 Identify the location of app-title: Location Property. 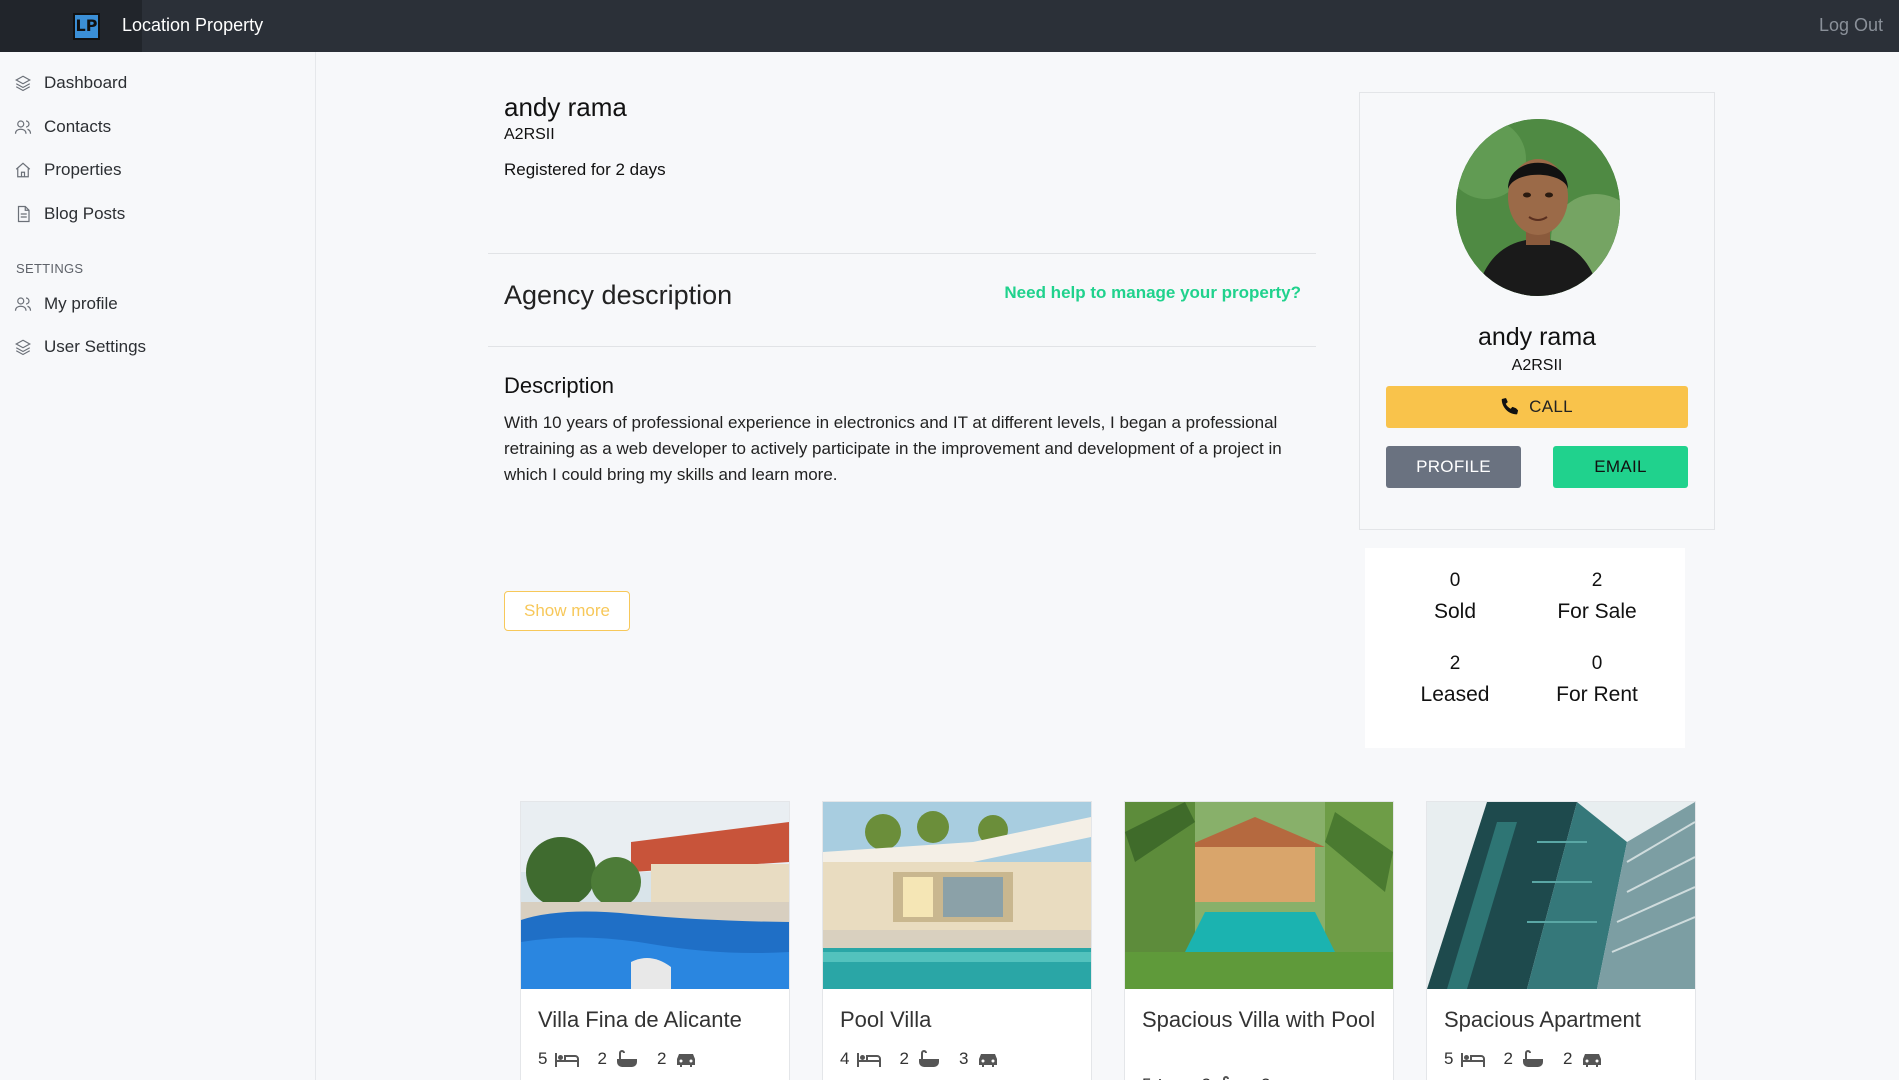
(192, 25).